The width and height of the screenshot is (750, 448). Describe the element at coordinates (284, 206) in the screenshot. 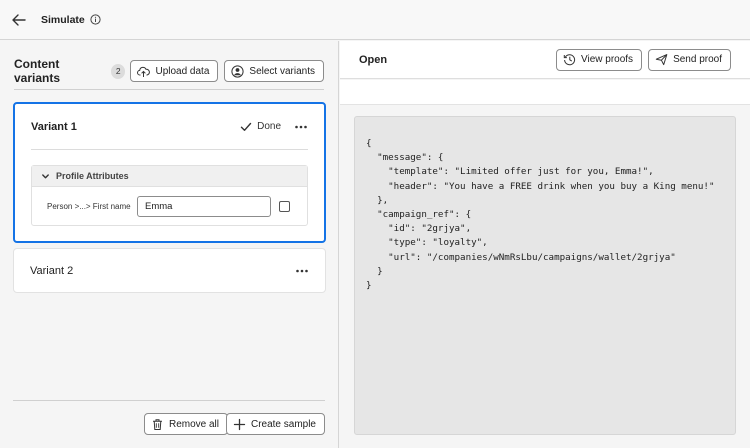

I see `attribute-checkbox` at that location.